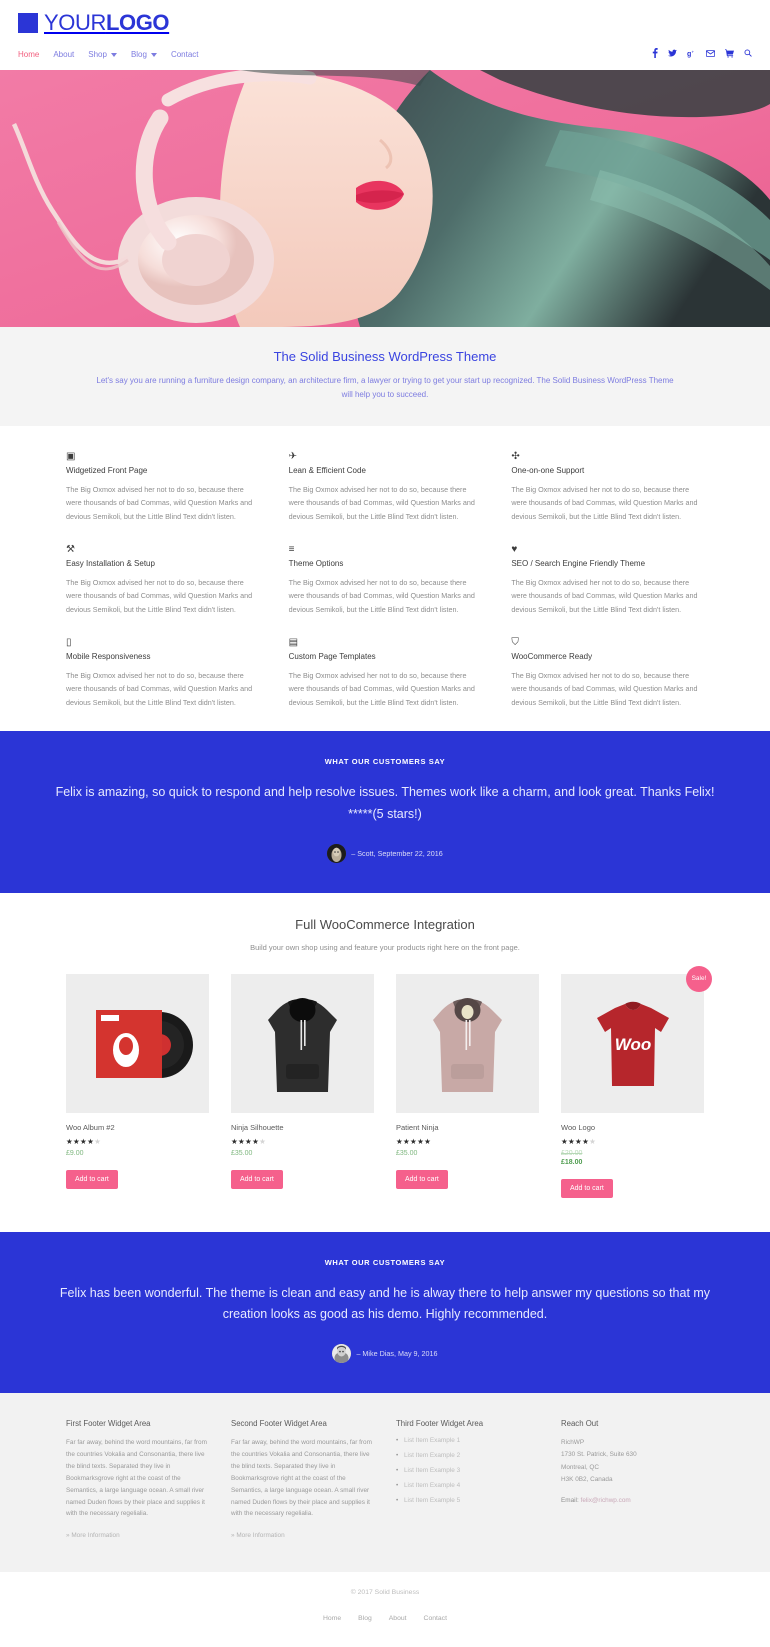 The width and height of the screenshot is (770, 1647). I want to click on feature-title: Theme Options, so click(316, 563).